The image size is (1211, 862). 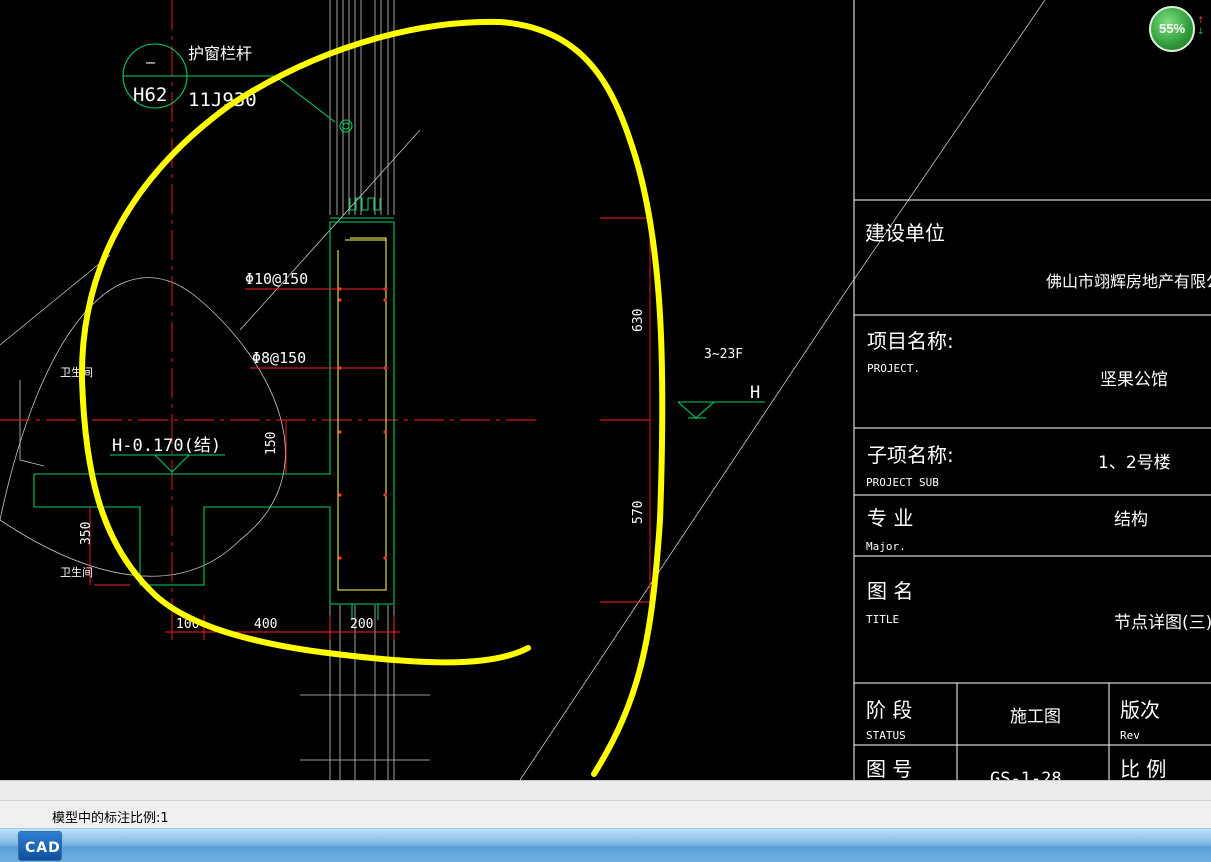 What do you see at coordinates (265, 624) in the screenshot?
I see `dim-400: 400` at bounding box center [265, 624].